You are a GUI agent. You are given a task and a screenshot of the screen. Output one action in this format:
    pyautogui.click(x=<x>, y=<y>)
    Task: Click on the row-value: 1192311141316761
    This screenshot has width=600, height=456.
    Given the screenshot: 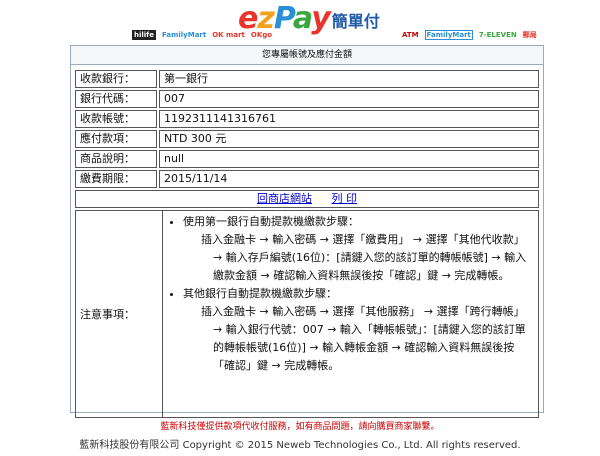 What is the action you would take?
    pyautogui.click(x=349, y=119)
    